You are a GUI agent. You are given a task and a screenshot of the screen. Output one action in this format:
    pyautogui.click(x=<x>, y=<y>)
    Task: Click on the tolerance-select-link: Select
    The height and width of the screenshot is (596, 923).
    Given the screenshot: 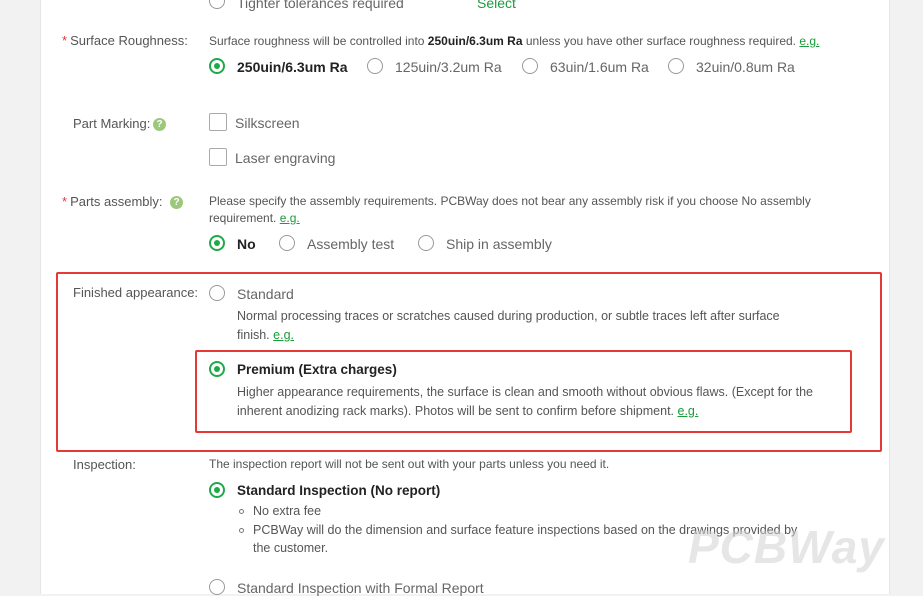 What is the action you would take?
    pyautogui.click(x=496, y=5)
    